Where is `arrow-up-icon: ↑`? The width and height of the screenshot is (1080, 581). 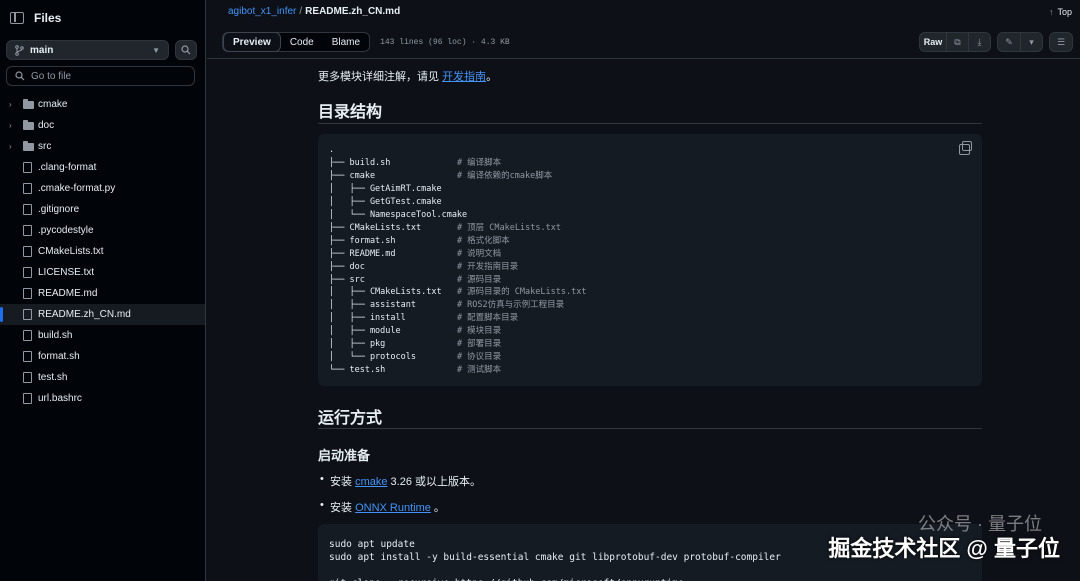
arrow-up-icon: ↑ is located at coordinates (1051, 12).